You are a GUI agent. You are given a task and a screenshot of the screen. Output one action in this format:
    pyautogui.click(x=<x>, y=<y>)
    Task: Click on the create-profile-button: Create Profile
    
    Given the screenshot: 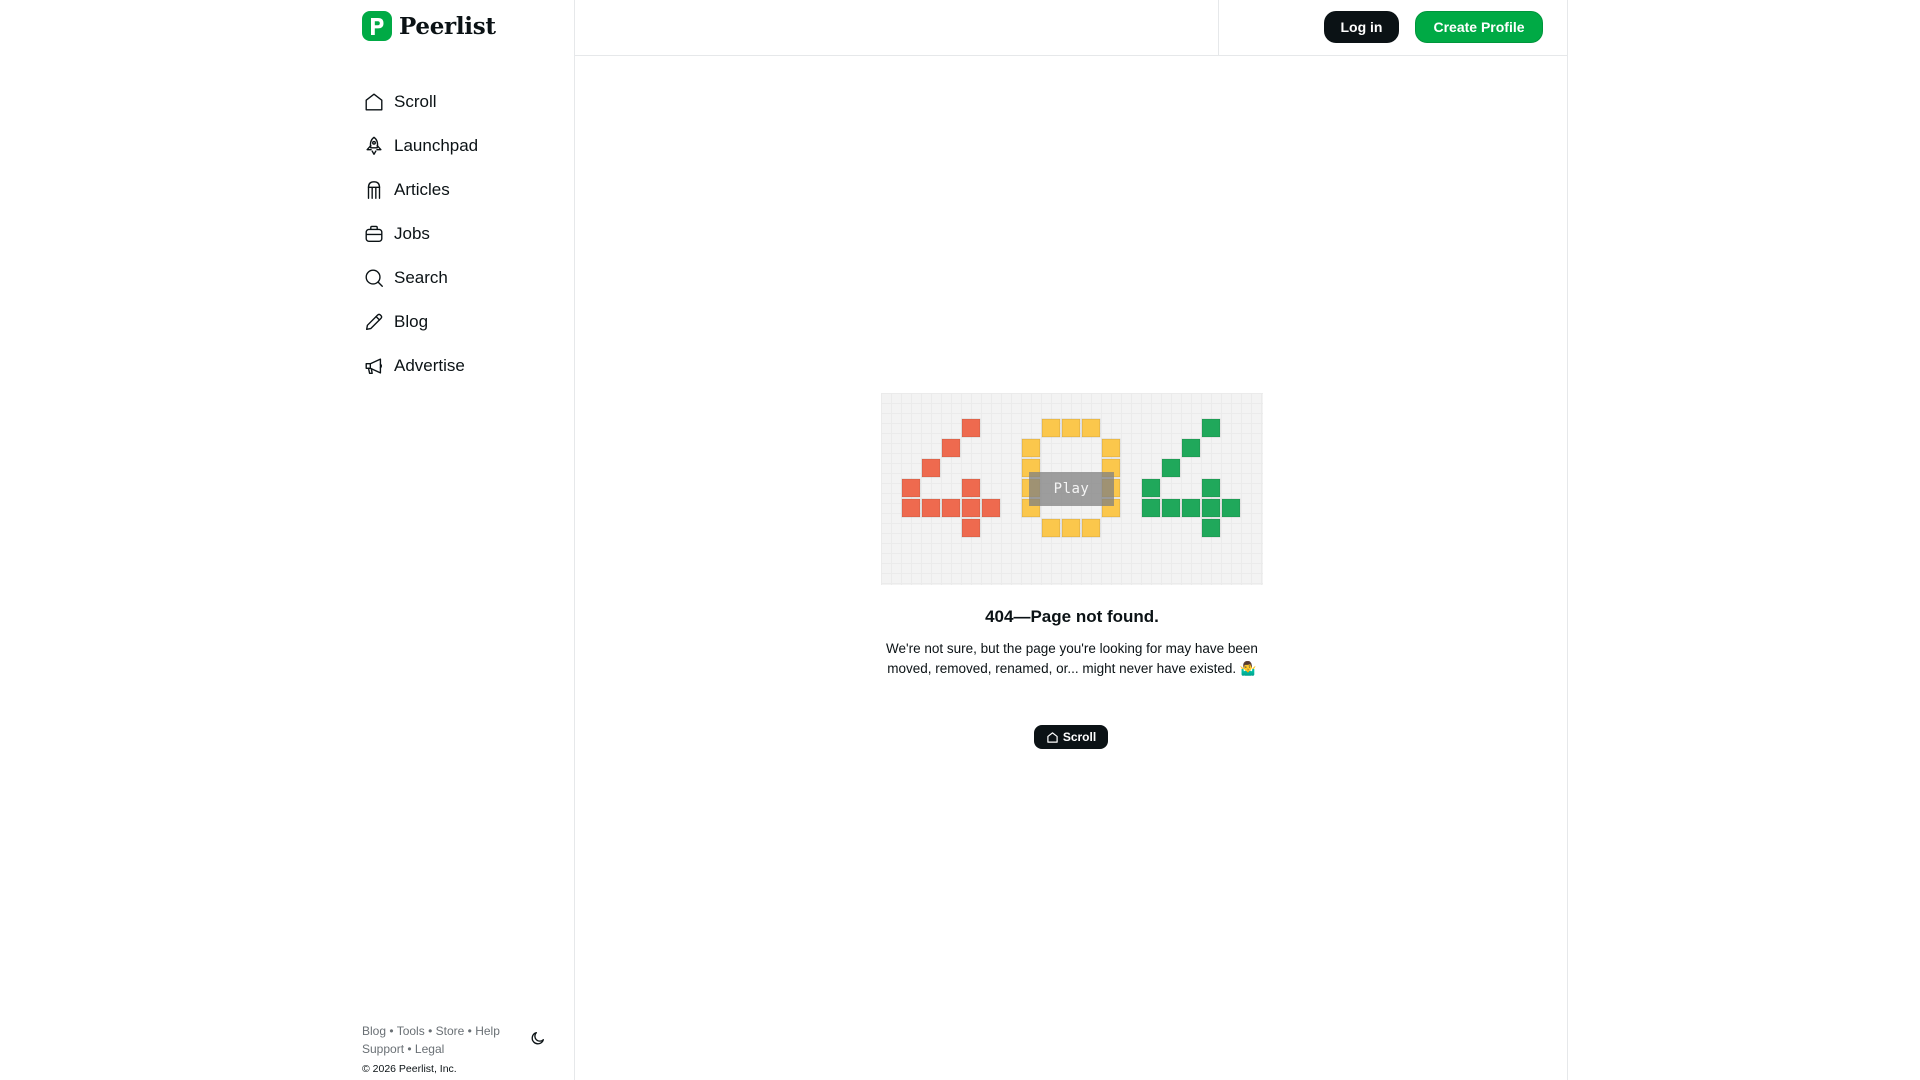 What is the action you would take?
    pyautogui.click(x=1479, y=27)
    